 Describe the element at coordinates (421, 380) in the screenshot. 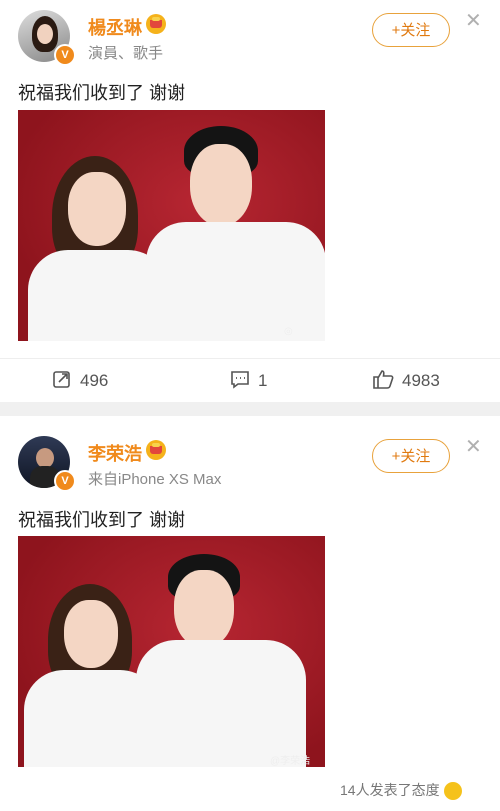

I see `like-count: 4983` at that location.